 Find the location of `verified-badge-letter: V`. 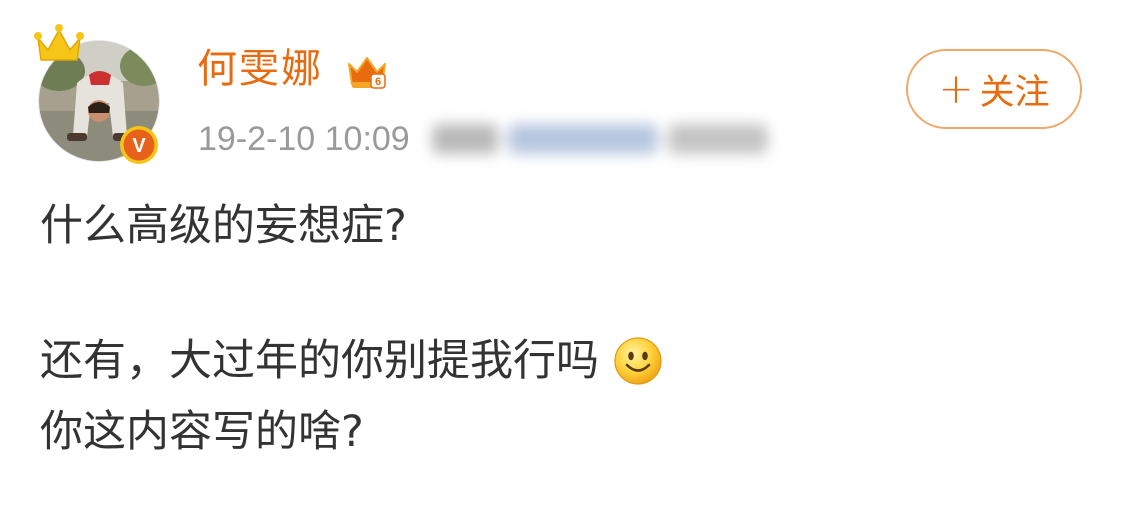

verified-badge-letter: V is located at coordinates (139, 146).